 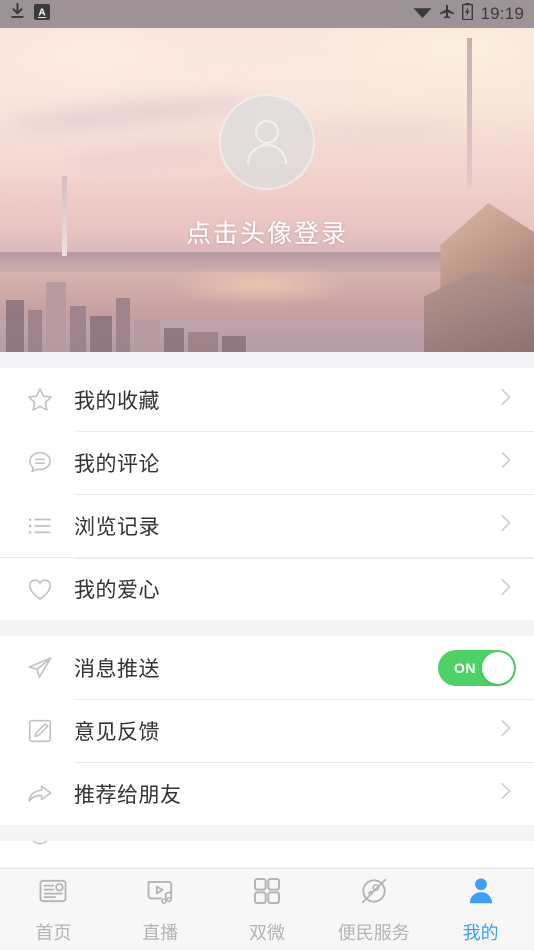 I want to click on menu-item-push-notifications: 消息推送 ON, so click(x=267, y=667).